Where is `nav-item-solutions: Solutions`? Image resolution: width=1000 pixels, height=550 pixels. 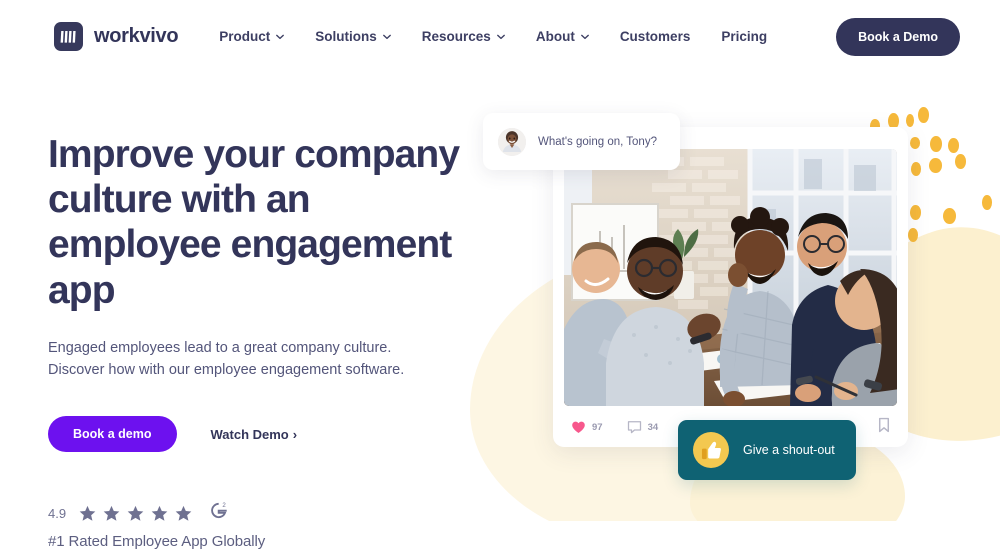
nav-item-solutions: Solutions is located at coordinates (353, 36).